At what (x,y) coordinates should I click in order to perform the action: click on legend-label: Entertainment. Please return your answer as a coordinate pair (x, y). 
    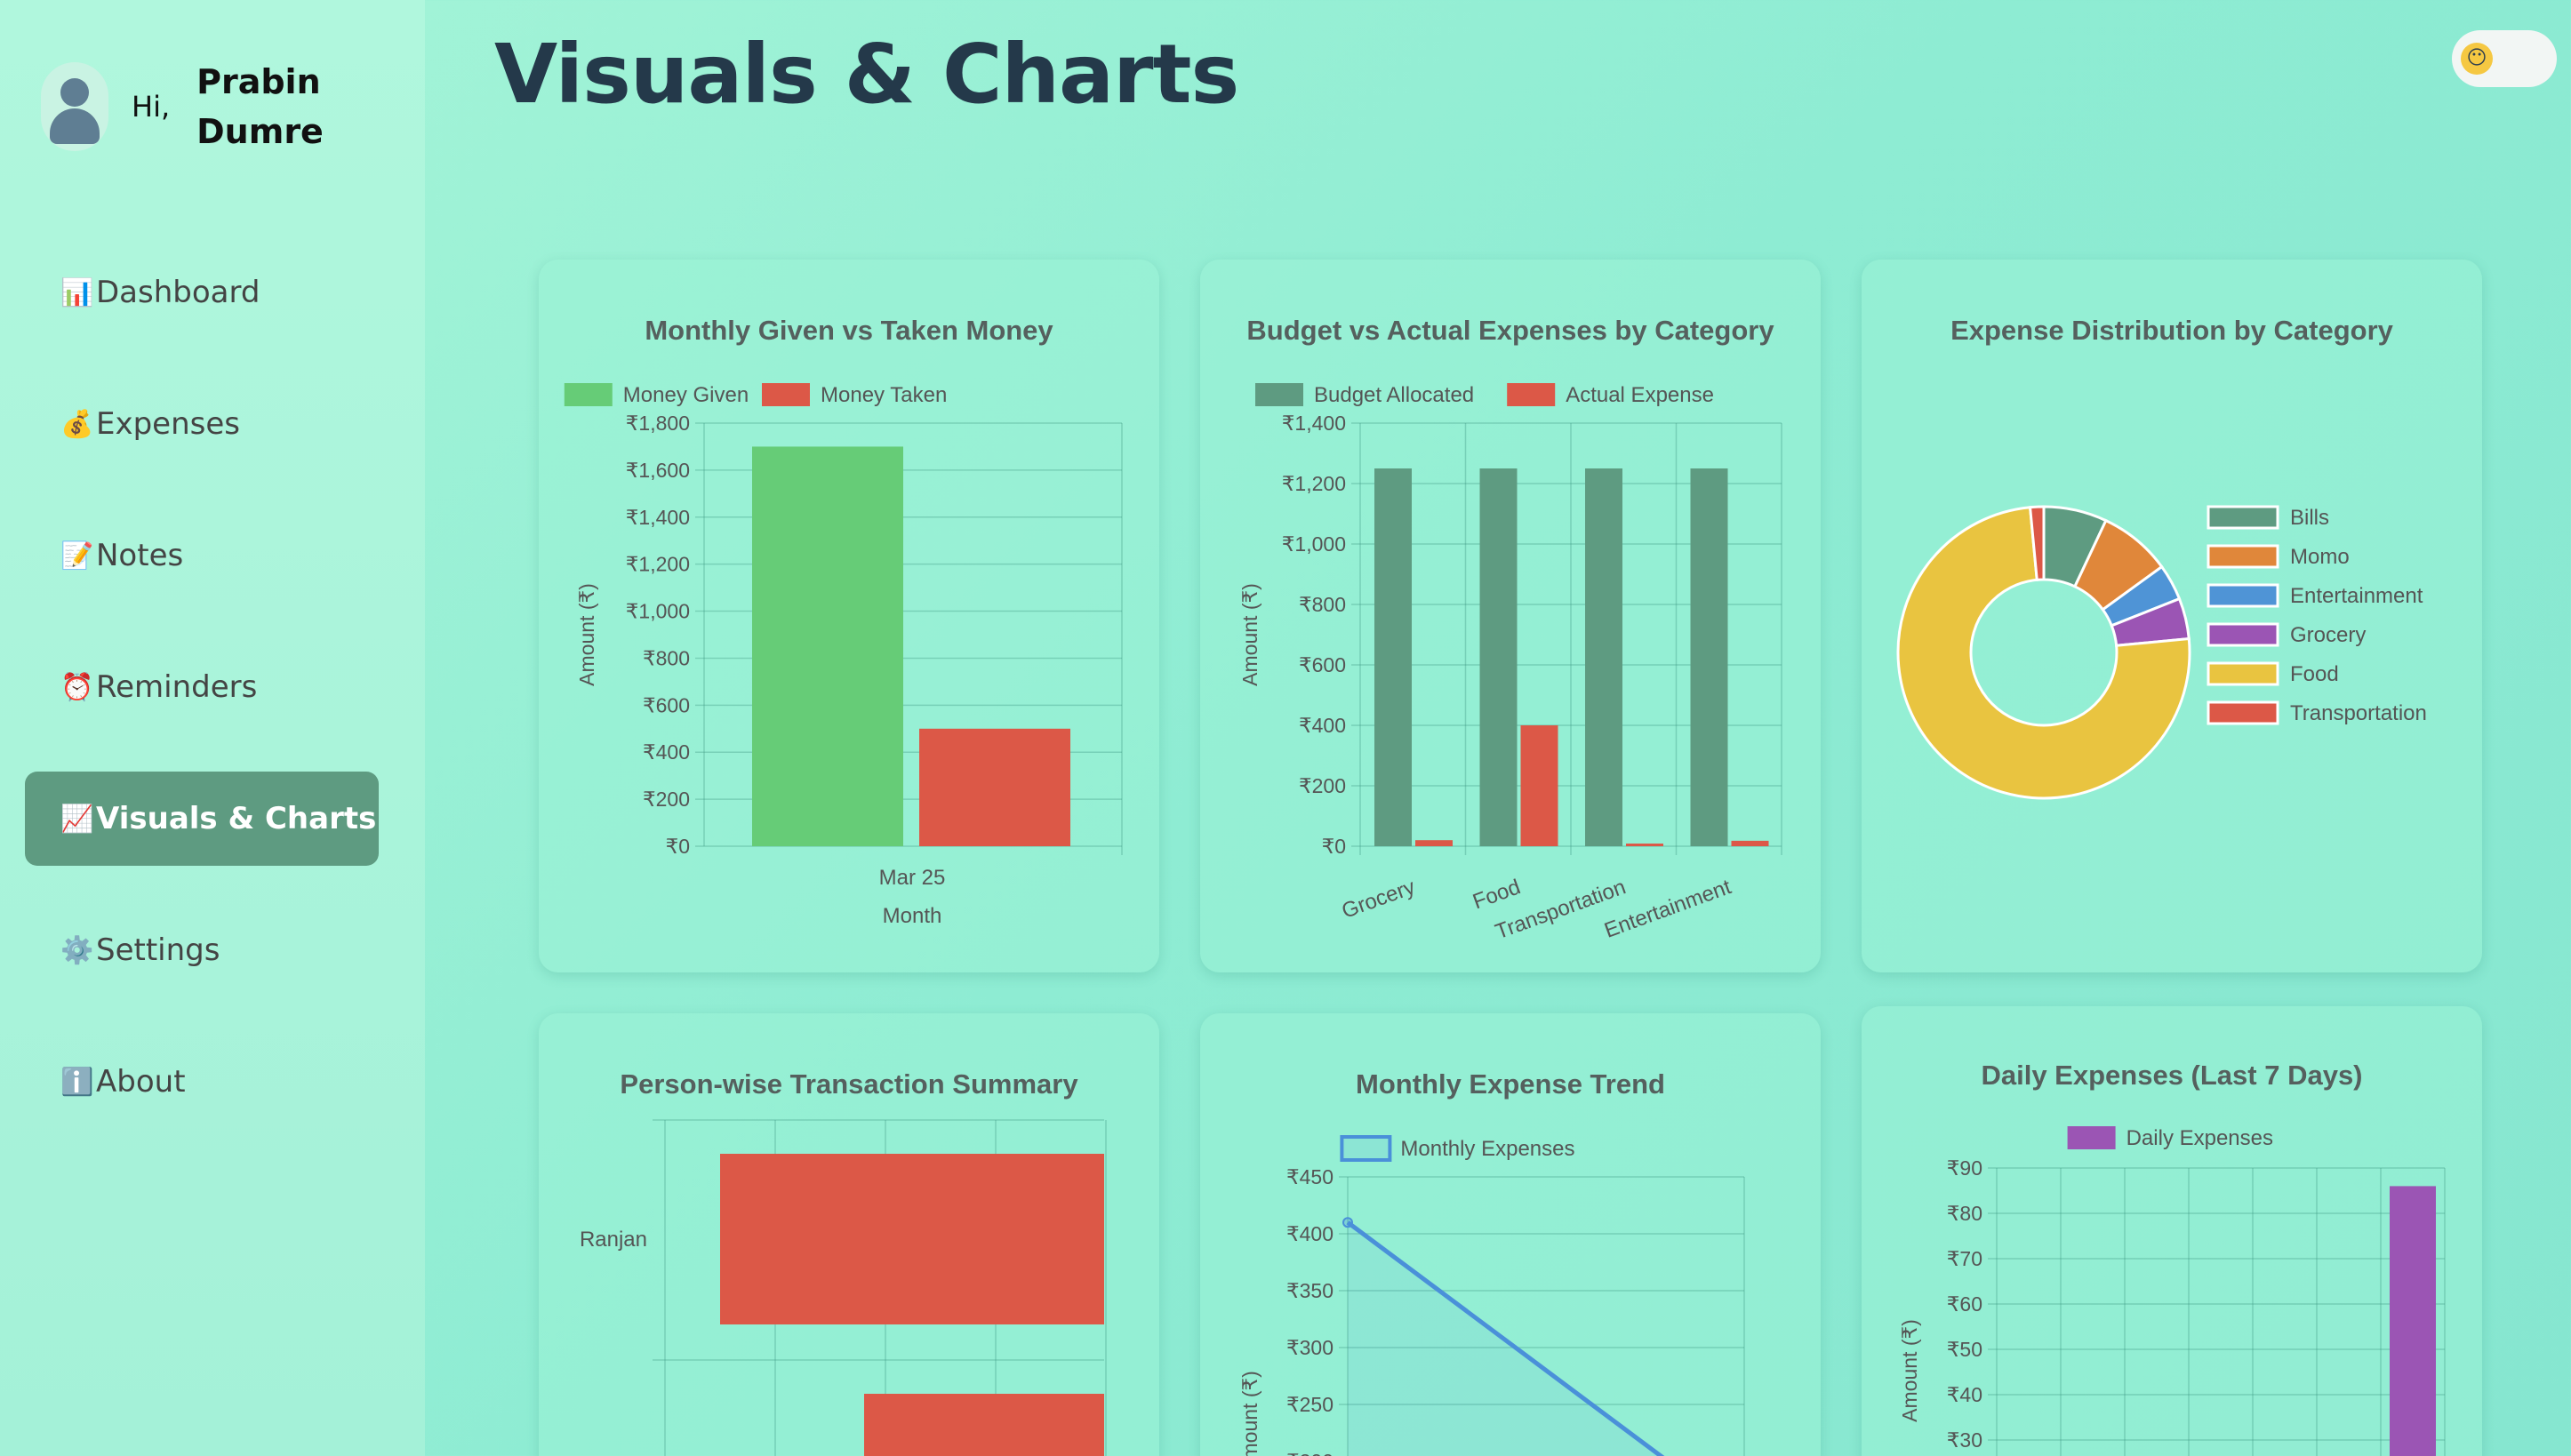
    Looking at the image, I should click on (2356, 596).